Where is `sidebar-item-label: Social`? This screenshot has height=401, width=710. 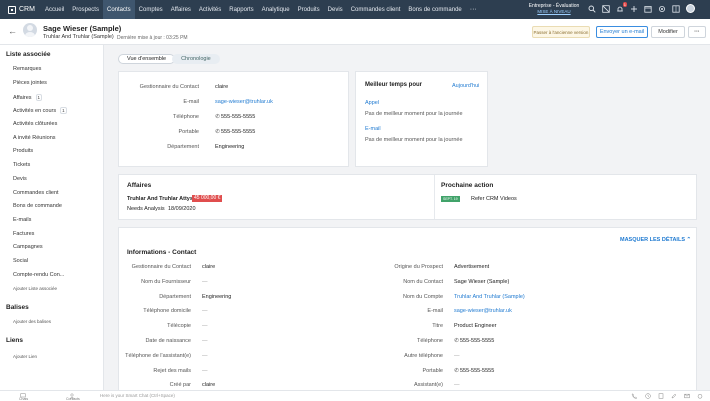 sidebar-item-label: Social is located at coordinates (20, 261).